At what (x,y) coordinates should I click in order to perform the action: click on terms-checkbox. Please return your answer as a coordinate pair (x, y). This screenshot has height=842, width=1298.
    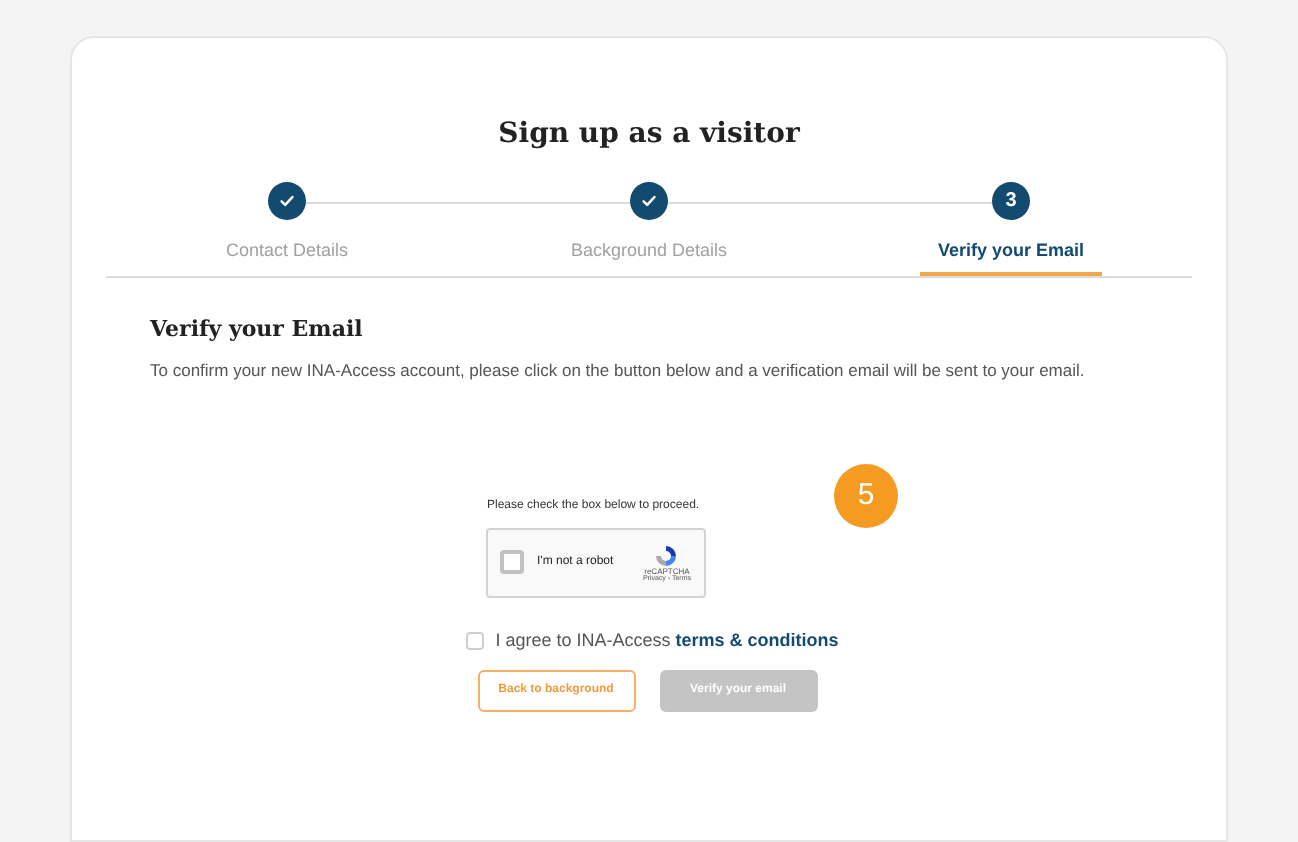
    Looking at the image, I should click on (474, 641).